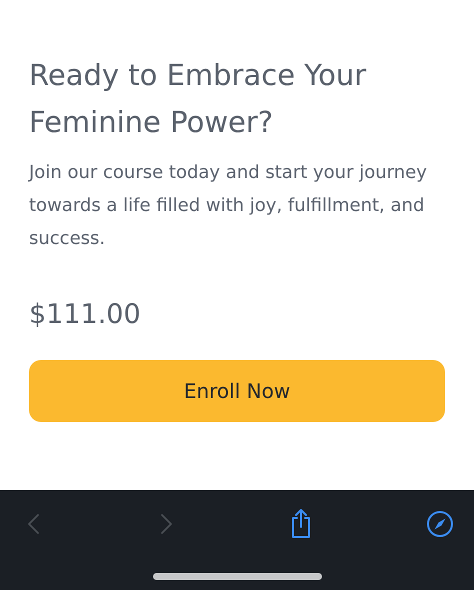 The image size is (474, 590). What do you see at coordinates (198, 99) in the screenshot?
I see `heading: Ready to Embrace Your Feminine Power?` at bounding box center [198, 99].